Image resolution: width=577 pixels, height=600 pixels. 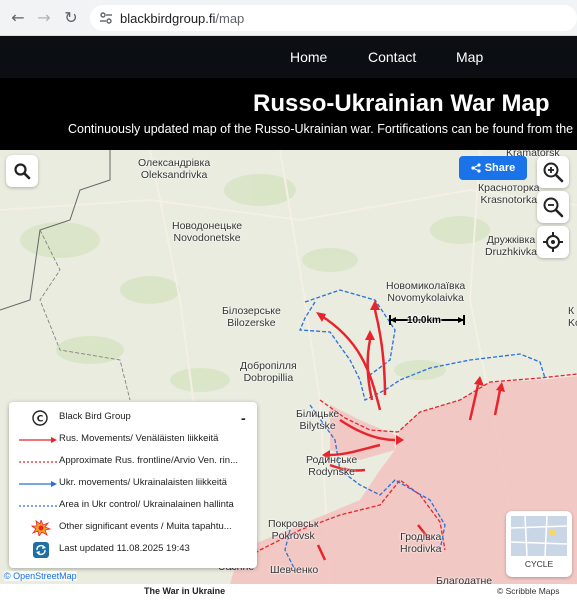 What do you see at coordinates (500, 168) in the screenshot?
I see `share-label: Share` at bounding box center [500, 168].